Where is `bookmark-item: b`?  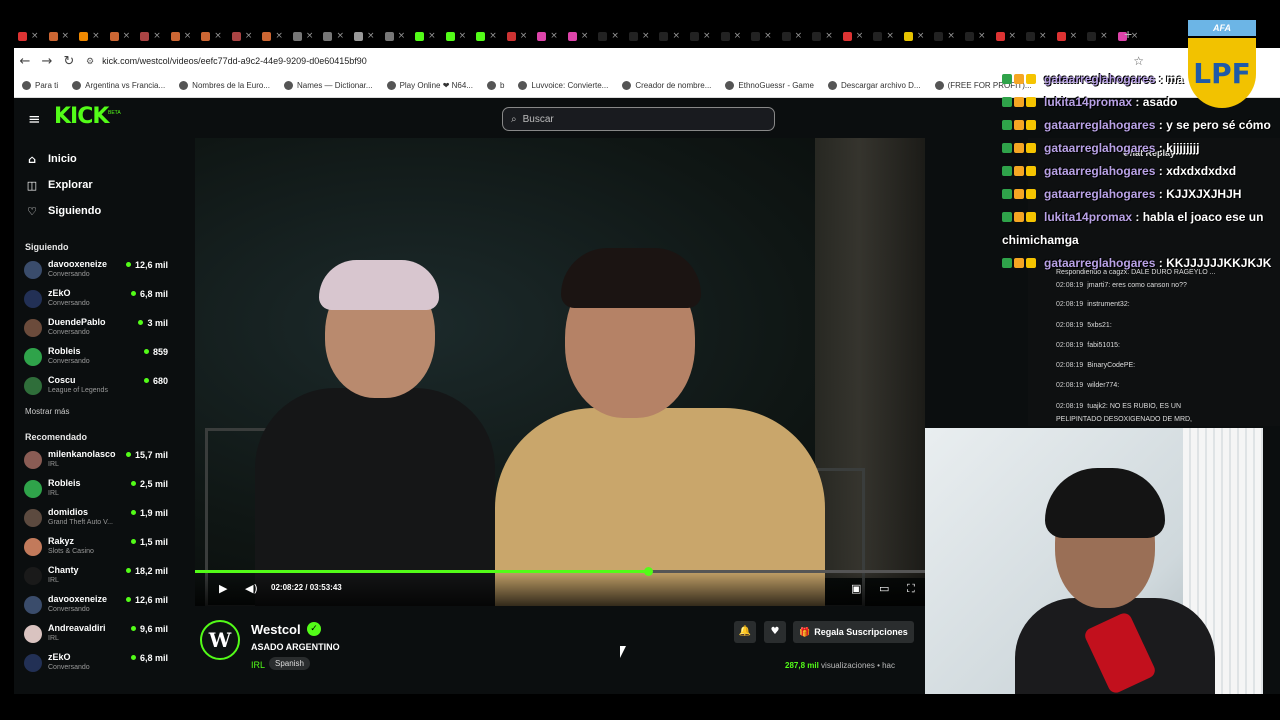
bookmark-item: b is located at coordinates (495, 85).